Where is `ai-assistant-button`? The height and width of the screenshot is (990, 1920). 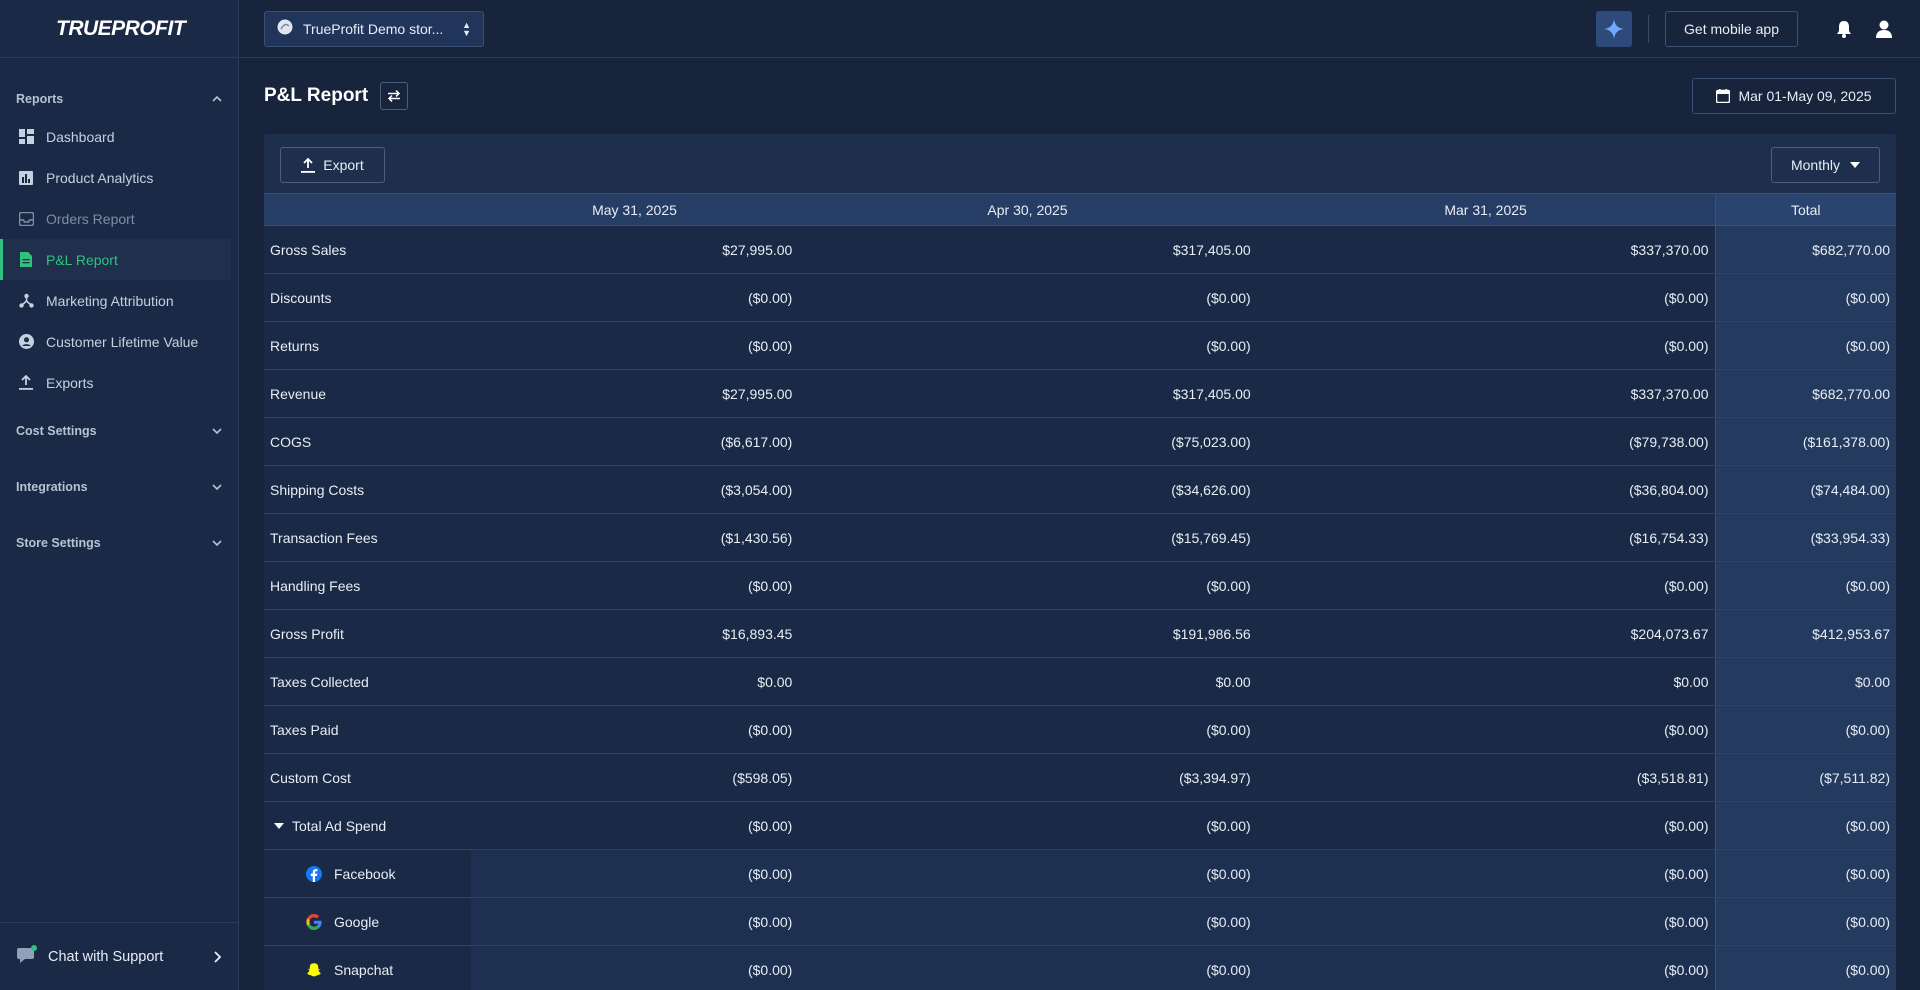
ai-assistant-button is located at coordinates (1614, 28).